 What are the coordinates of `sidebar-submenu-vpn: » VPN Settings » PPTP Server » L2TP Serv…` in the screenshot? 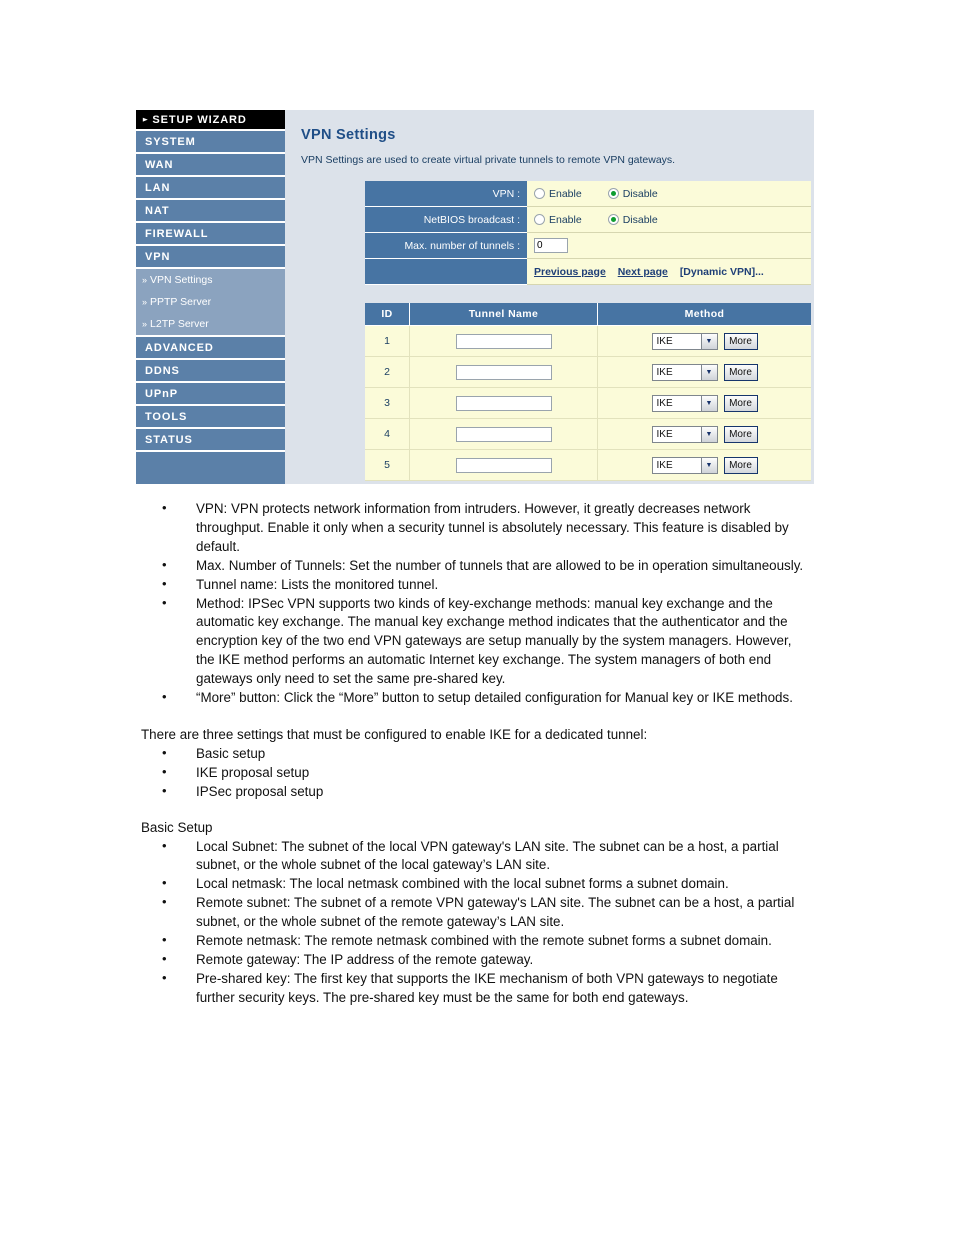 It's located at (210, 303).